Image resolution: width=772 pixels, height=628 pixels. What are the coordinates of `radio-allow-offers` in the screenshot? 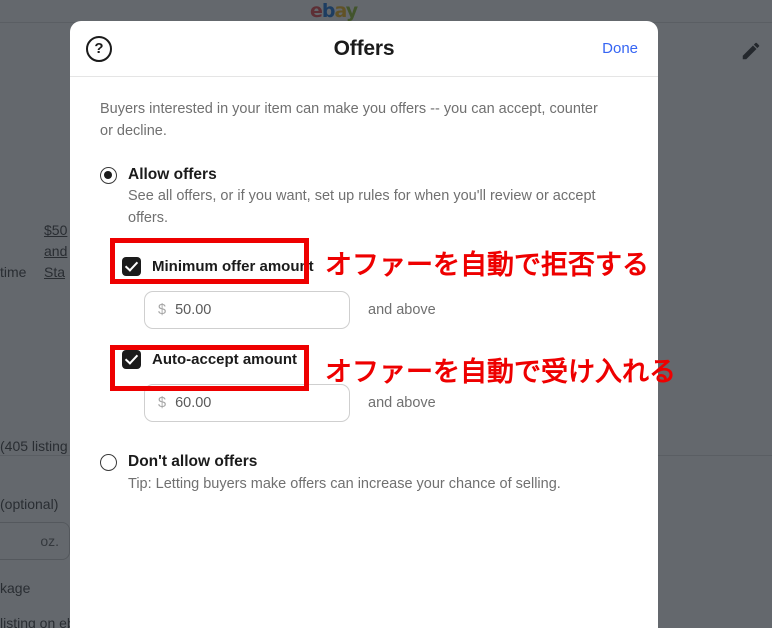 It's located at (108, 175).